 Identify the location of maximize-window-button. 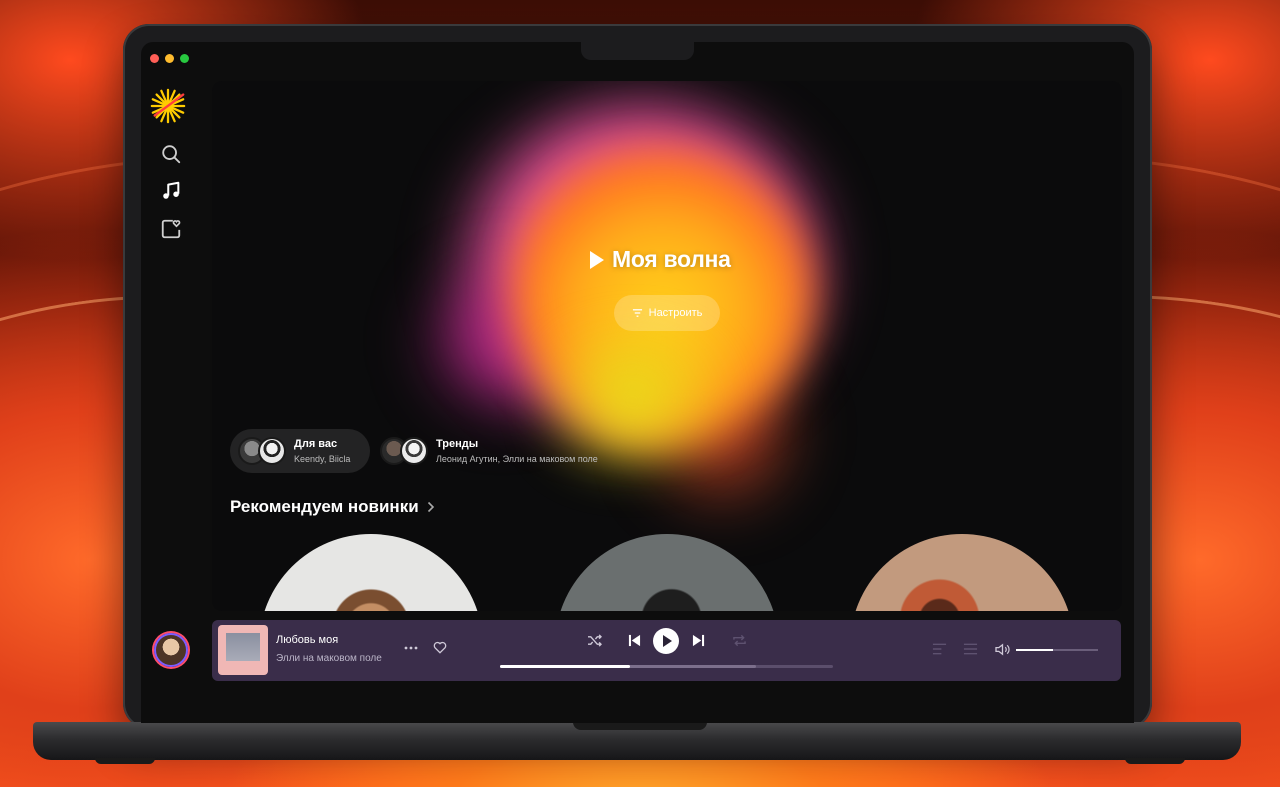
(184, 58).